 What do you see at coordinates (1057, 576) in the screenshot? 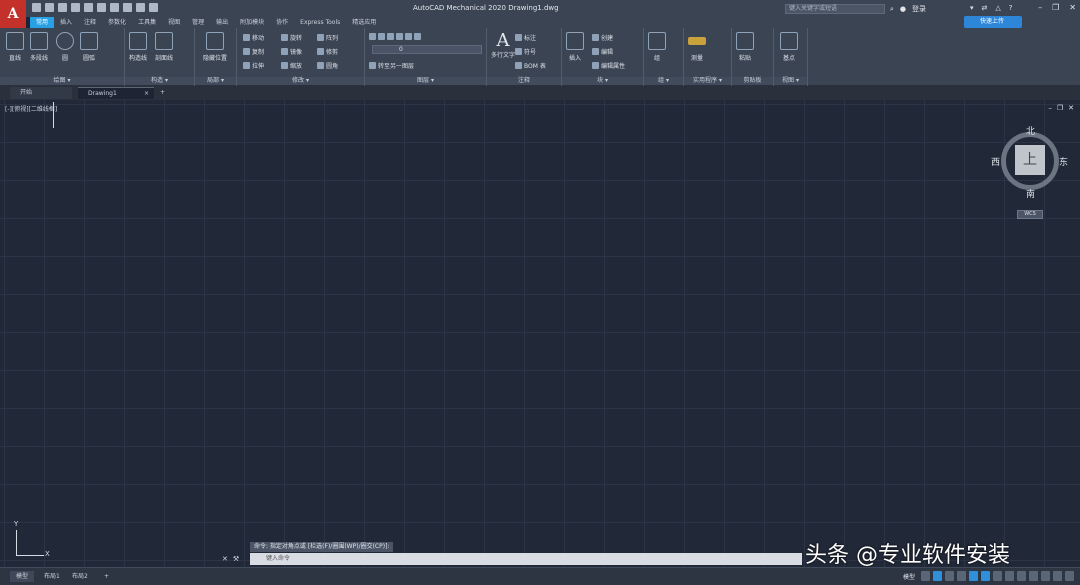
I see `clean-screen-icon` at bounding box center [1057, 576].